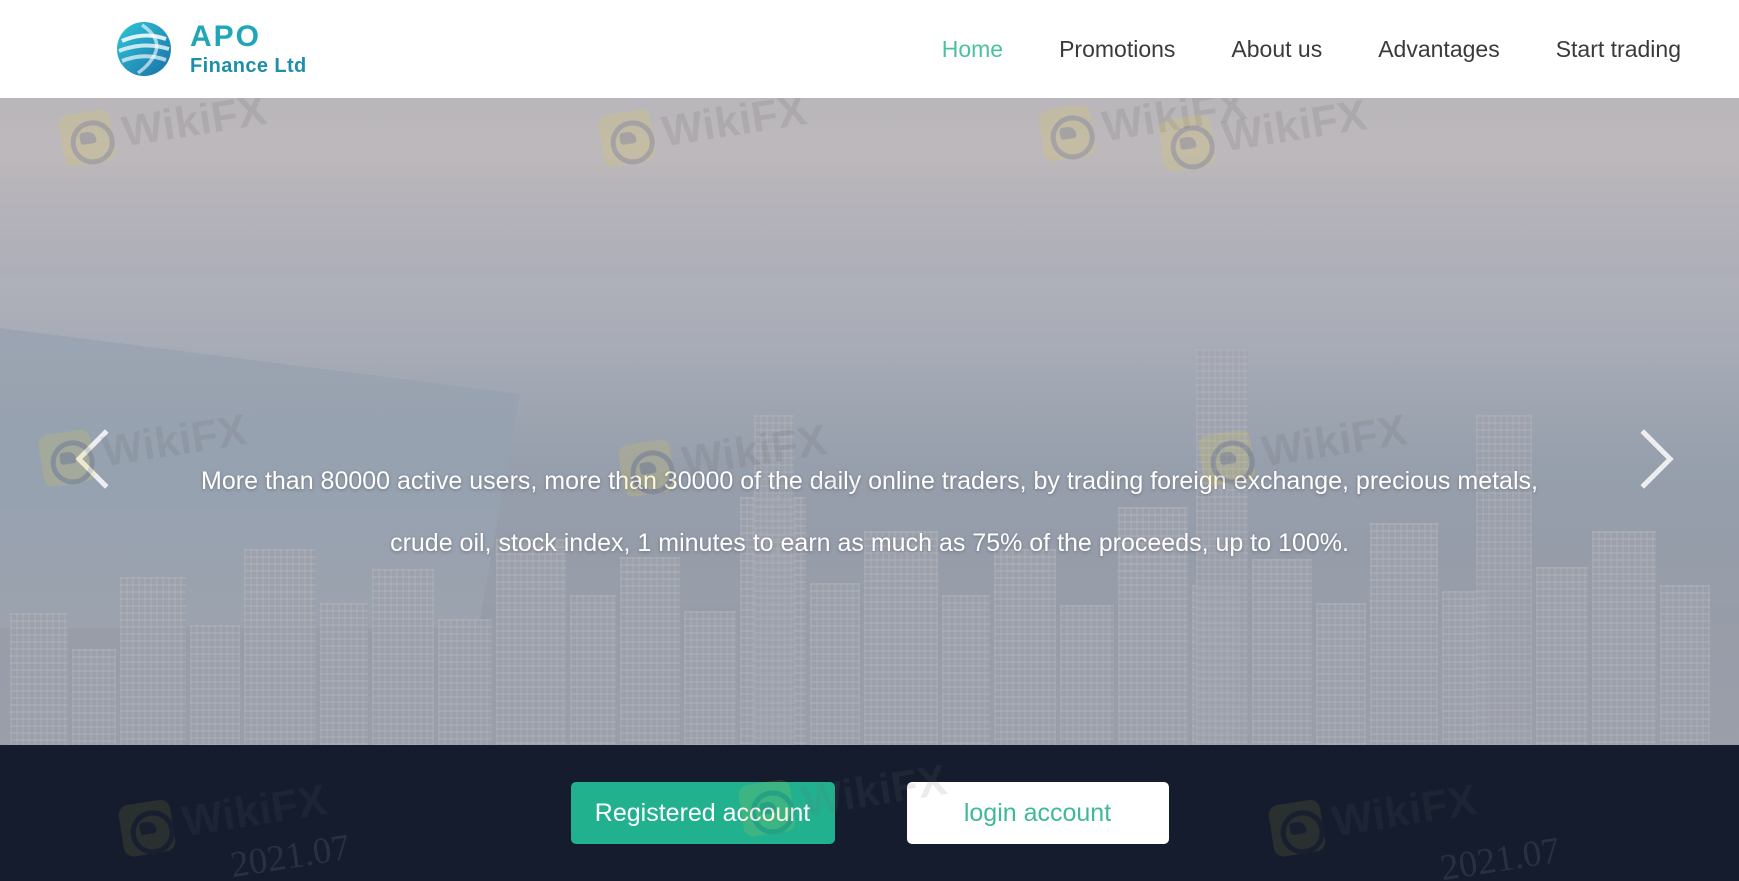 The image size is (1739, 881). What do you see at coordinates (1644, 459) in the screenshot?
I see `chevron-right-icon` at bounding box center [1644, 459].